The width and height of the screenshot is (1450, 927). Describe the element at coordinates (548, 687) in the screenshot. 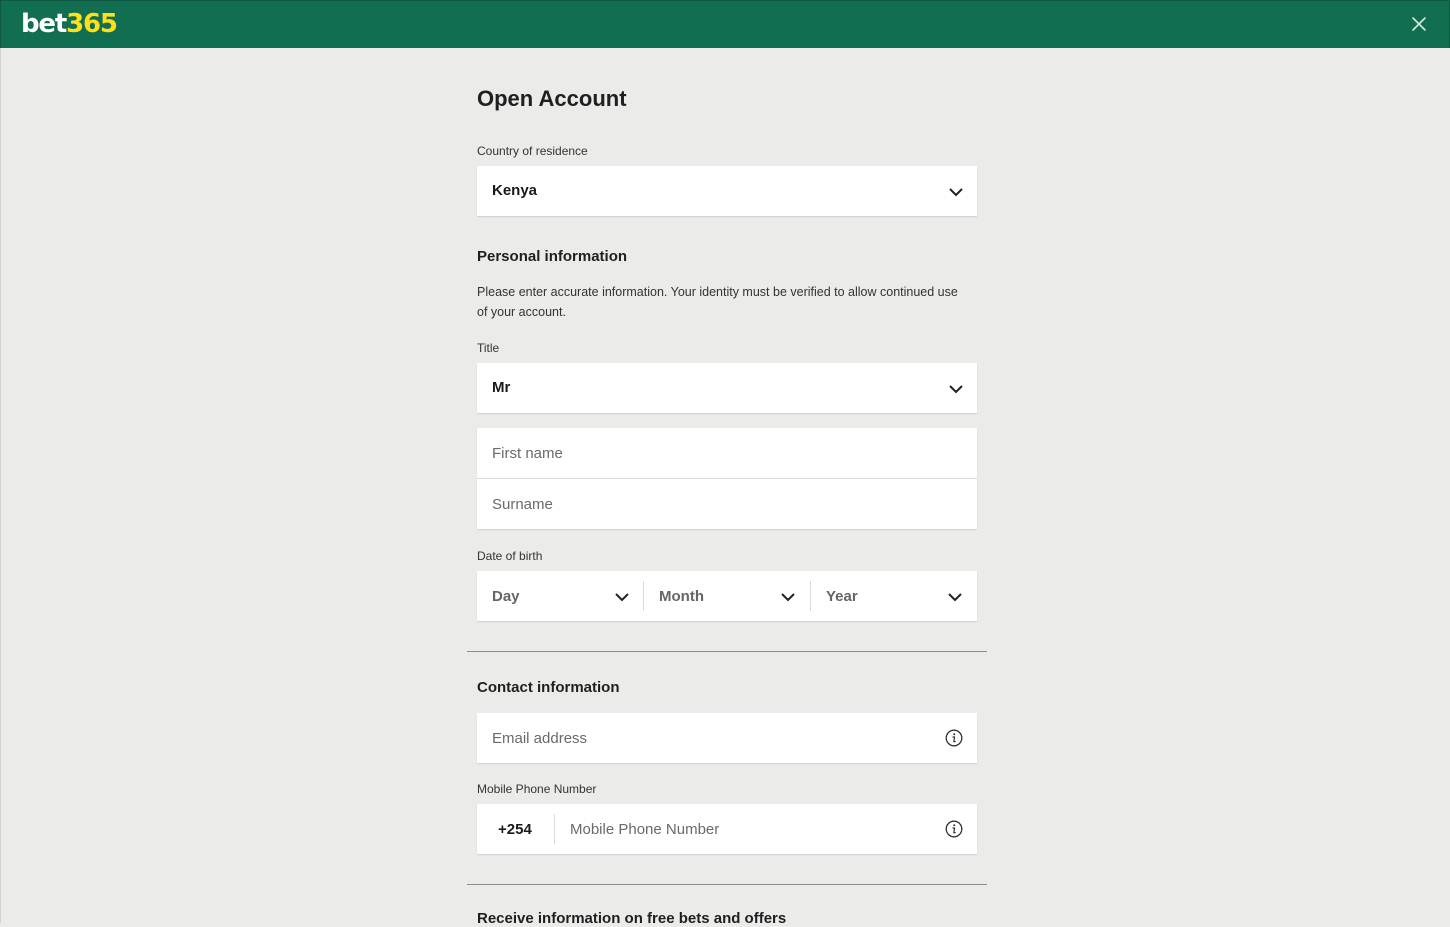

I see `contact-information-heading: Contact information` at that location.